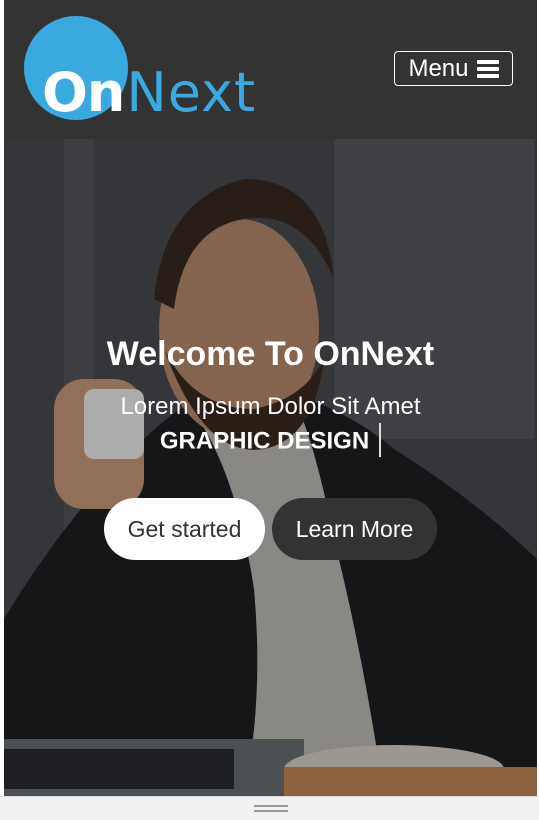 This screenshot has width=539, height=820. I want to click on logo-letter-o: O, so click(65, 92).